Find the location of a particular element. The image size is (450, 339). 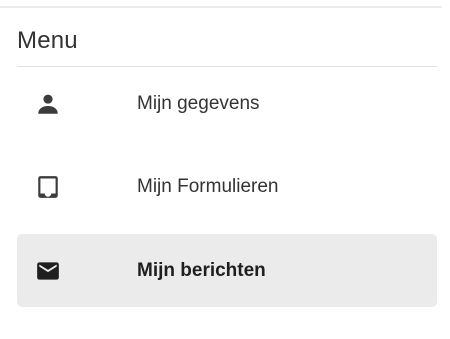

envelope-icon is located at coordinates (48, 271).